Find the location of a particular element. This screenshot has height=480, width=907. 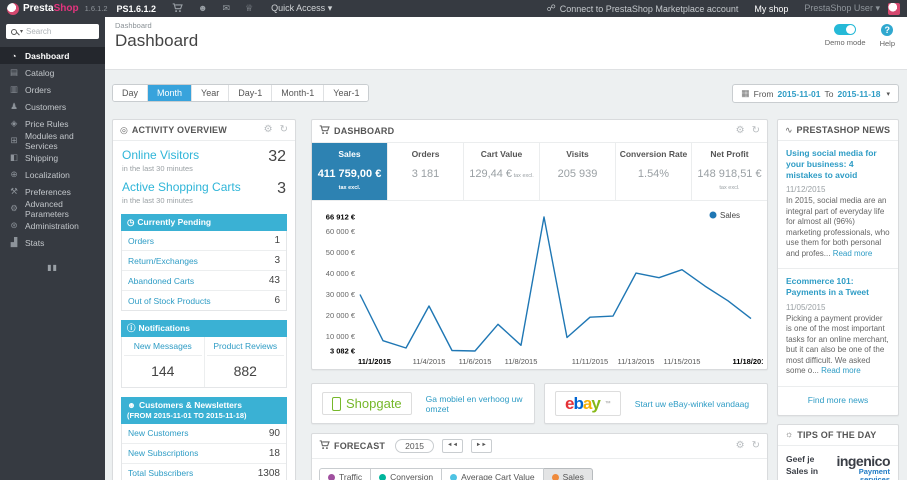

shopgate-logo: Shopgate is located at coordinates (367, 403).